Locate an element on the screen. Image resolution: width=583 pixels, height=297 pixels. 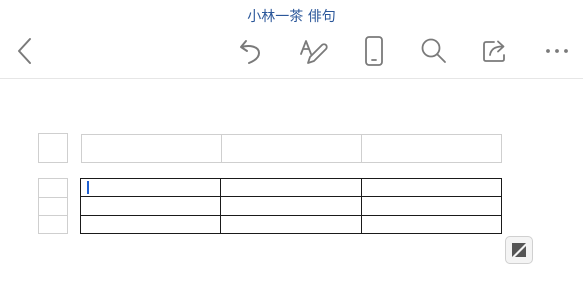
table-select-all-handle is located at coordinates (53, 148).